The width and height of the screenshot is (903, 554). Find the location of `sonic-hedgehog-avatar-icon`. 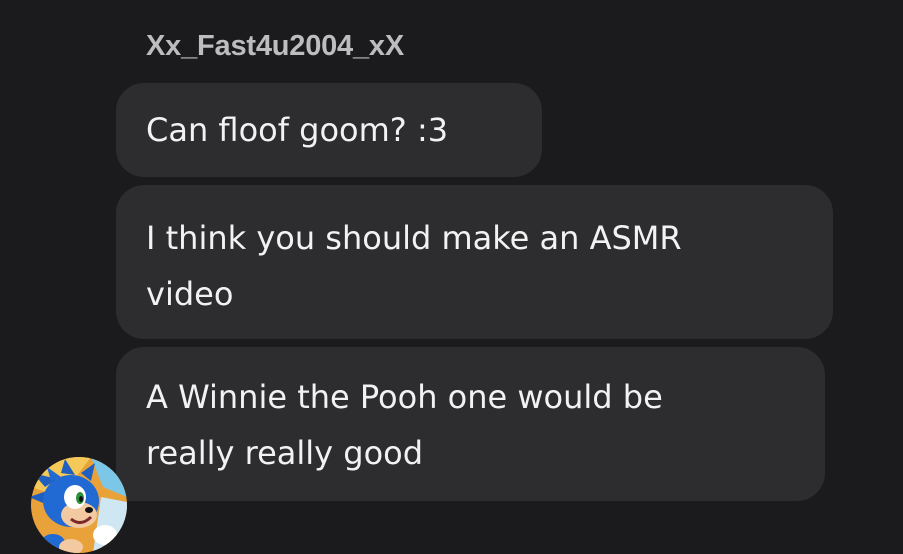

sonic-hedgehog-avatar-icon is located at coordinates (79, 505).